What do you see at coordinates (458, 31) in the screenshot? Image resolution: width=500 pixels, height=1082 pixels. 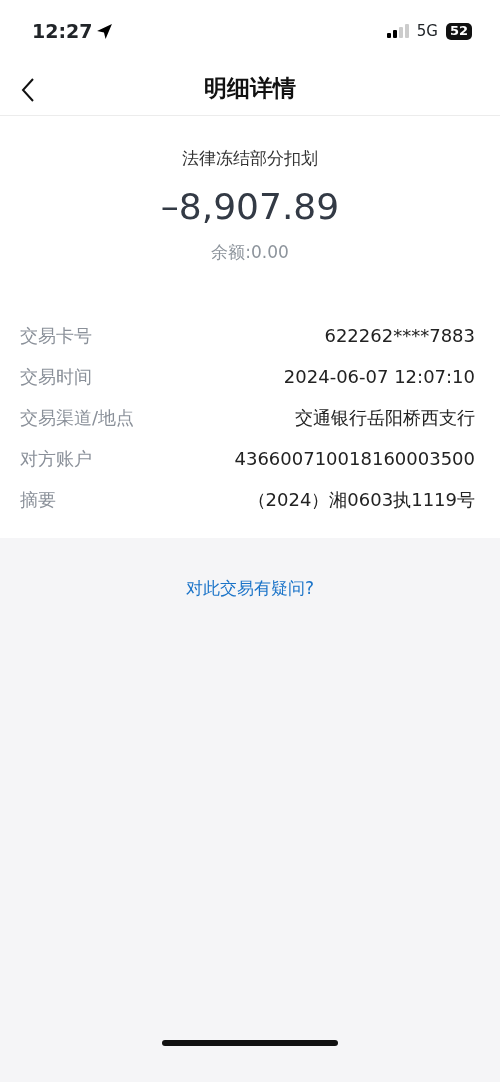 I see `battery-icon: 52` at bounding box center [458, 31].